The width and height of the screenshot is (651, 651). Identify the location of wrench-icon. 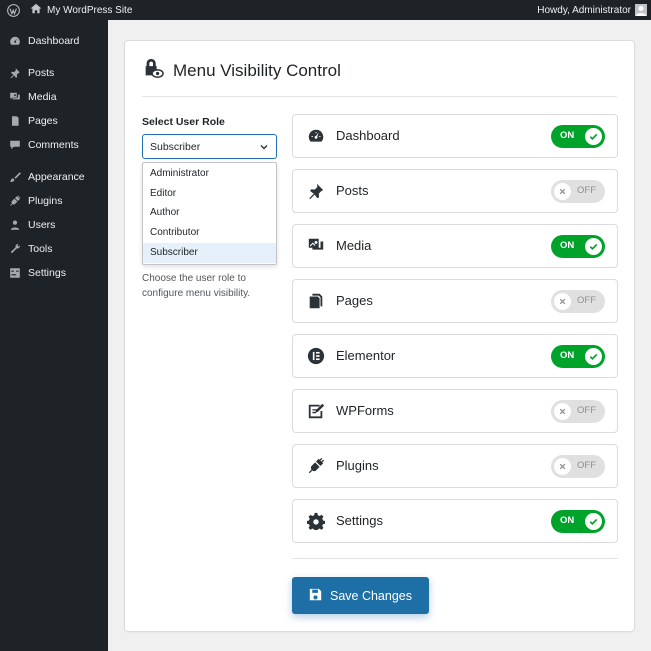
(15, 249).